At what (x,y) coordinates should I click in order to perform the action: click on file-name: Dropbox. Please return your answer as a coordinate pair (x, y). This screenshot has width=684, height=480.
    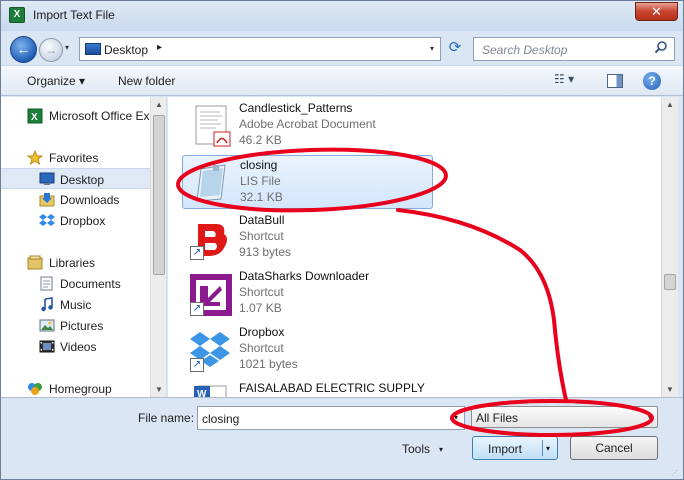
    Looking at the image, I should click on (262, 332).